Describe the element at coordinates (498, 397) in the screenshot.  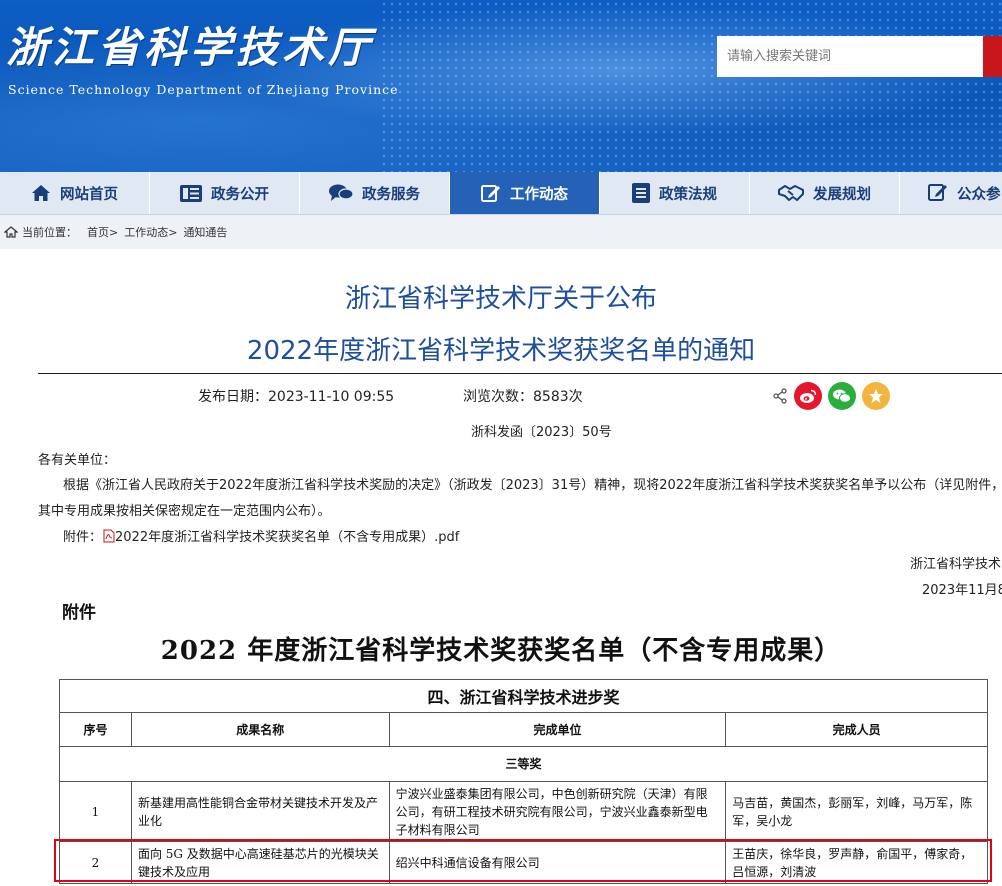
I see `view-count-label: 浏览次数：` at that location.